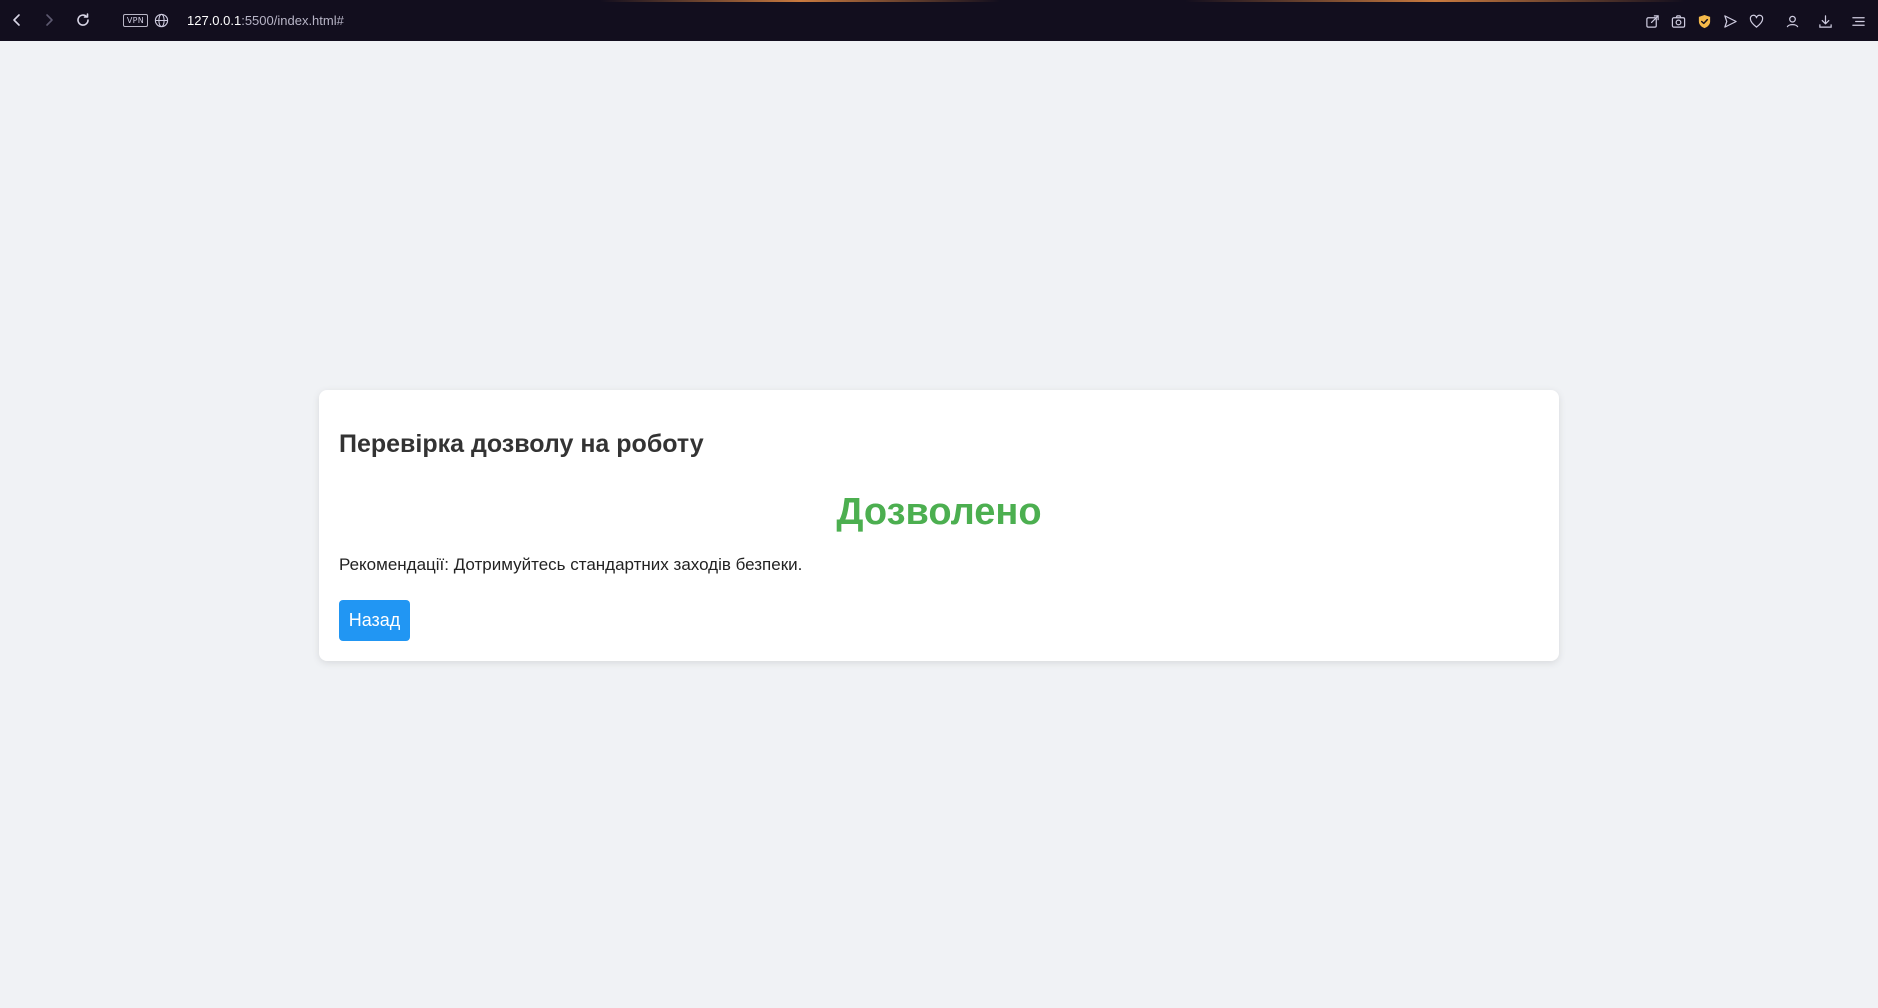 The image size is (1878, 1008). Describe the element at coordinates (1792, 21) in the screenshot. I see `user-icon` at that location.